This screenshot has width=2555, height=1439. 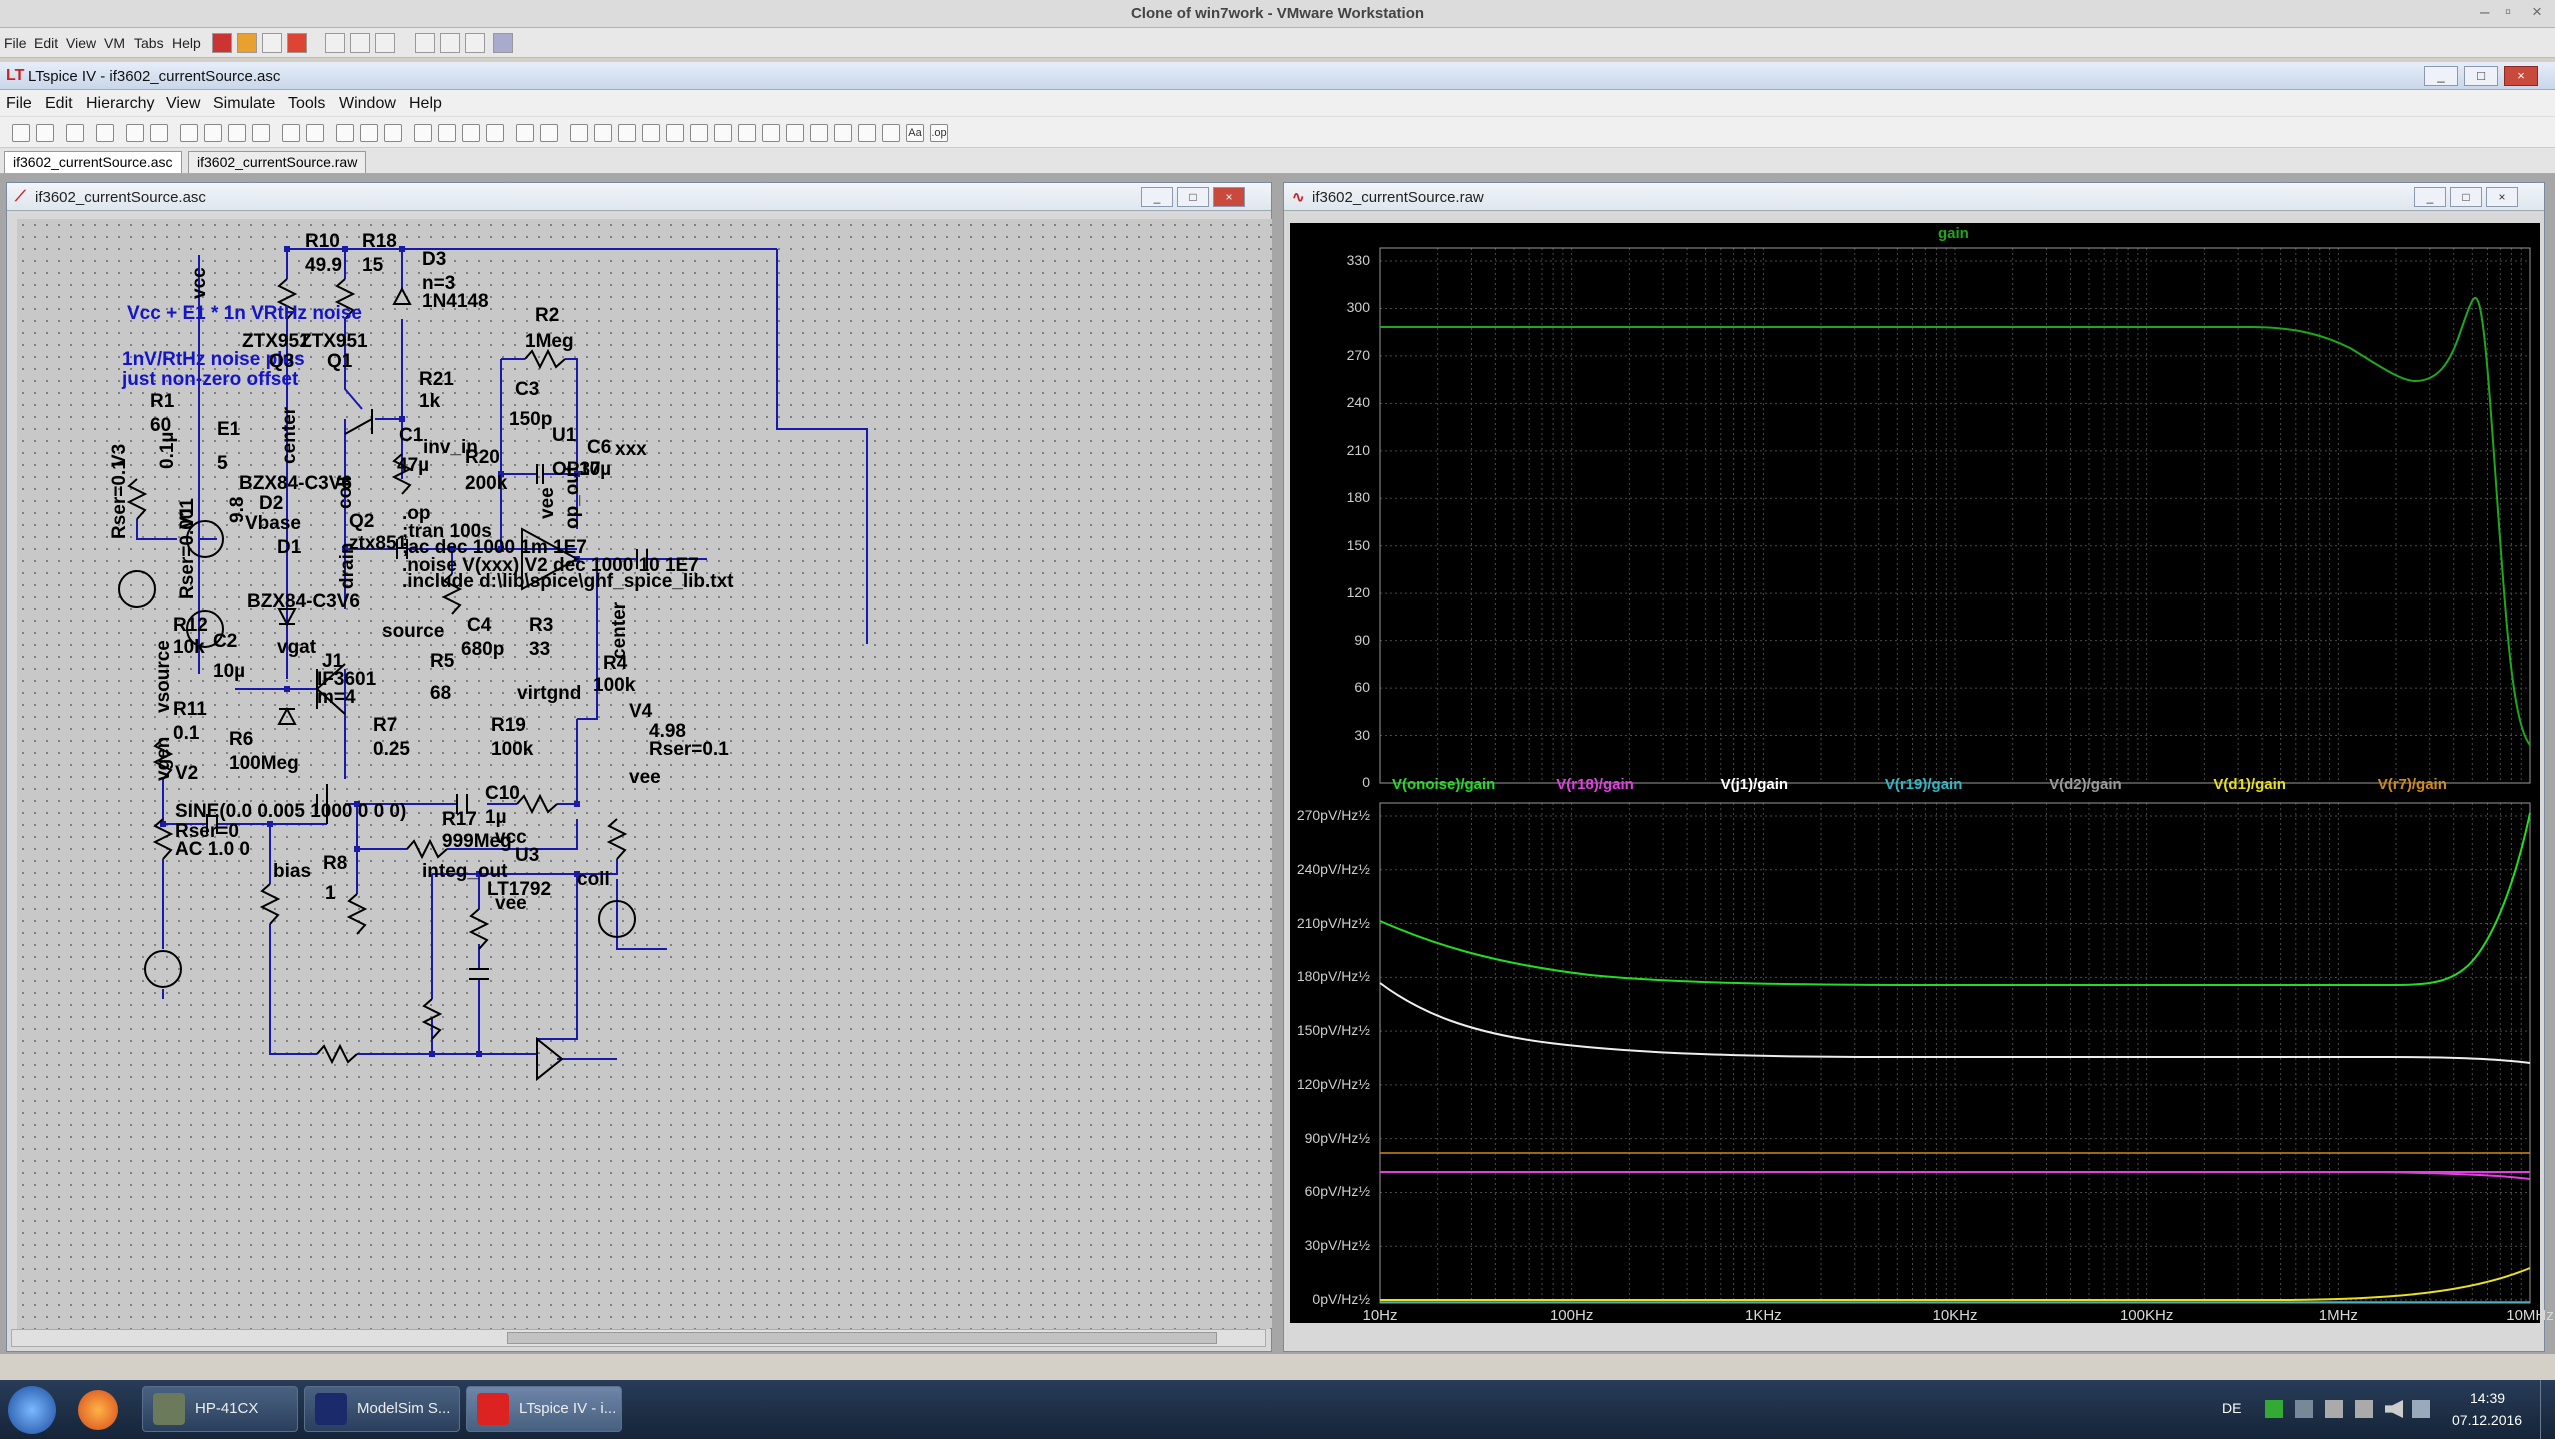 I want to click on schematic-horizontal-scrollbar, so click(x=638, y=1338).